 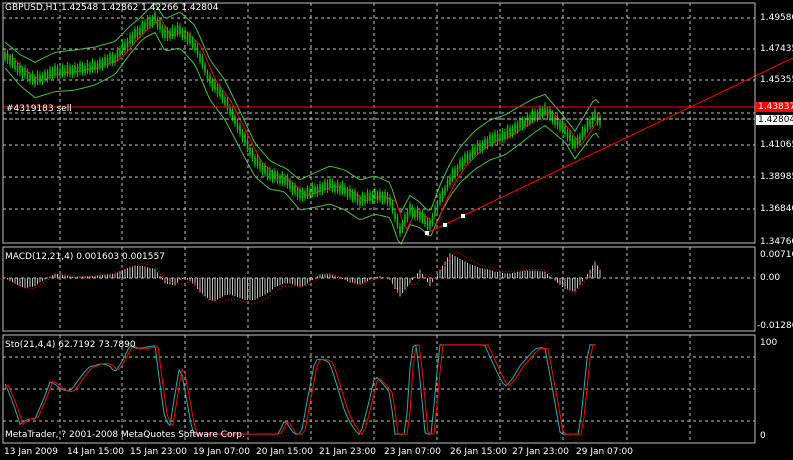 What do you see at coordinates (95, 452) in the screenshot?
I see `time-axis-label: 14 Jan 15:00` at bounding box center [95, 452].